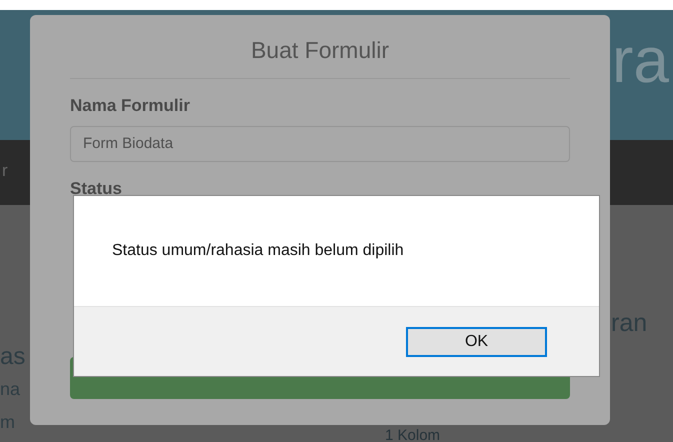  What do you see at coordinates (5, 170) in the screenshot?
I see `nav-link: r` at bounding box center [5, 170].